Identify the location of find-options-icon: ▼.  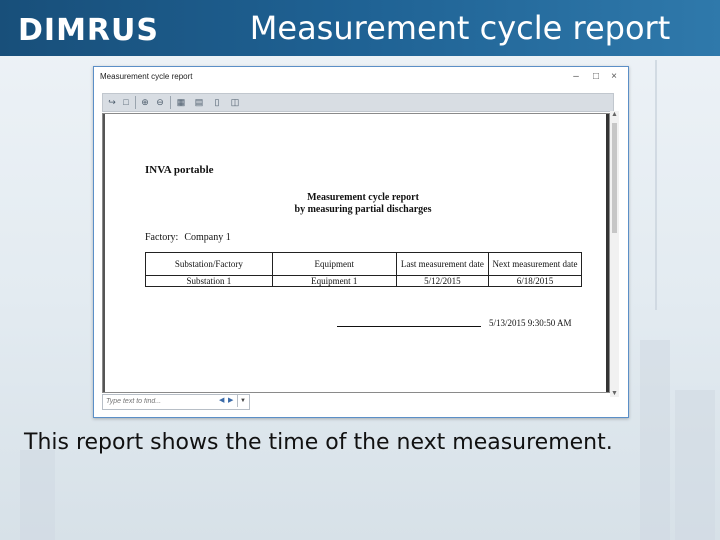
(242, 401).